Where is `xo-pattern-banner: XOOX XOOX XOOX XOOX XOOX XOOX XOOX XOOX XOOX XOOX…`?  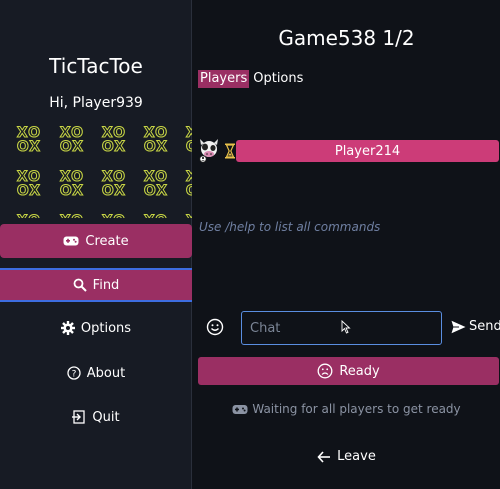 xo-pattern-banner: XOOX XOOX XOOX XOOX XOOX XOOX XOOX XOOX XOOX XOOX… is located at coordinates (96, 170).